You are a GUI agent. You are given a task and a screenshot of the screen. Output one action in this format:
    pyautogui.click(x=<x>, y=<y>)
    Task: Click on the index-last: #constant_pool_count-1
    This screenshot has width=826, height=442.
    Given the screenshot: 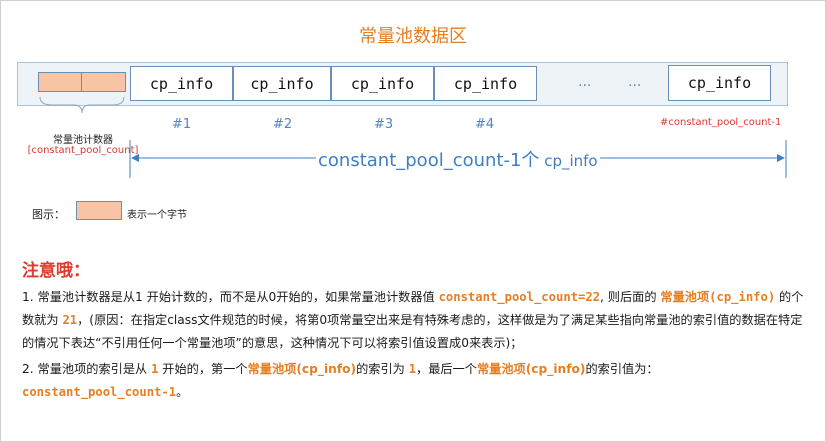 What is the action you would take?
    pyautogui.click(x=721, y=122)
    